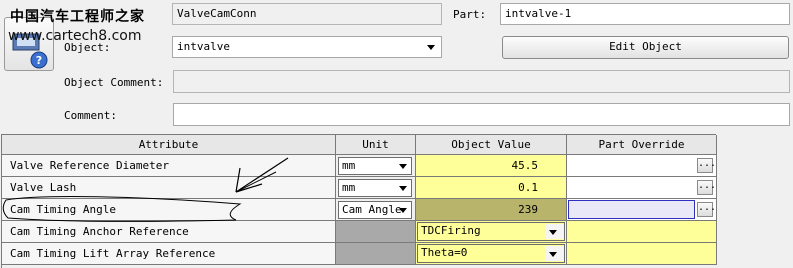 The image size is (793, 268). I want to click on part-field: intvalve-1, so click(645, 14).